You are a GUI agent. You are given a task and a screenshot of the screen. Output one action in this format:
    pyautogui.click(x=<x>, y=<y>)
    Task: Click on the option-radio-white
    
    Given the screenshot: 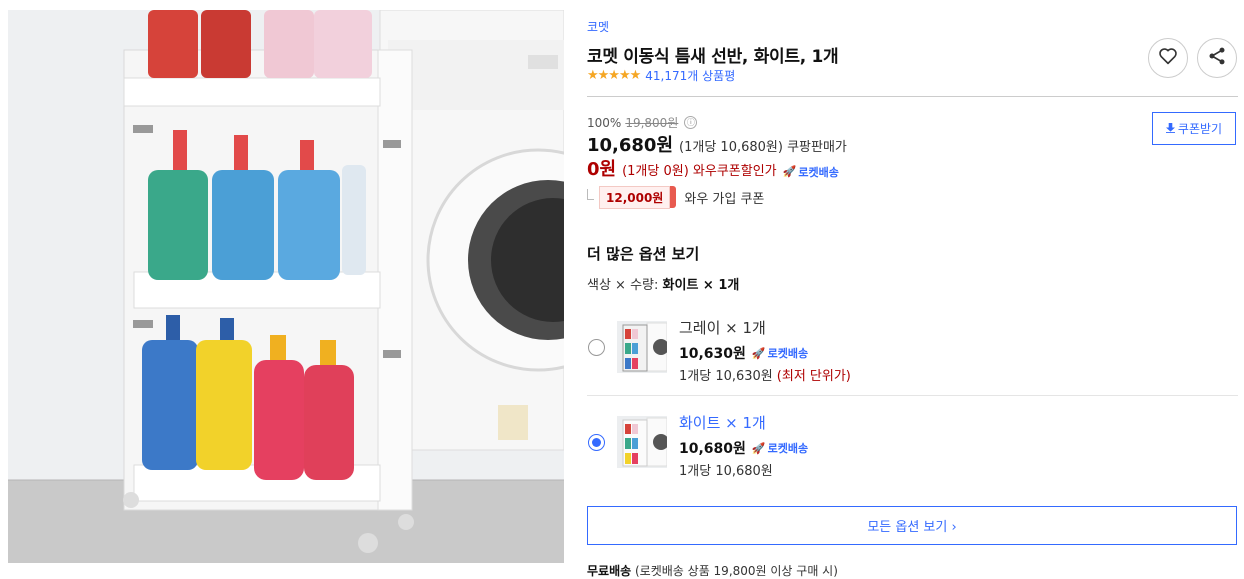 What is the action you would take?
    pyautogui.click(x=596, y=442)
    